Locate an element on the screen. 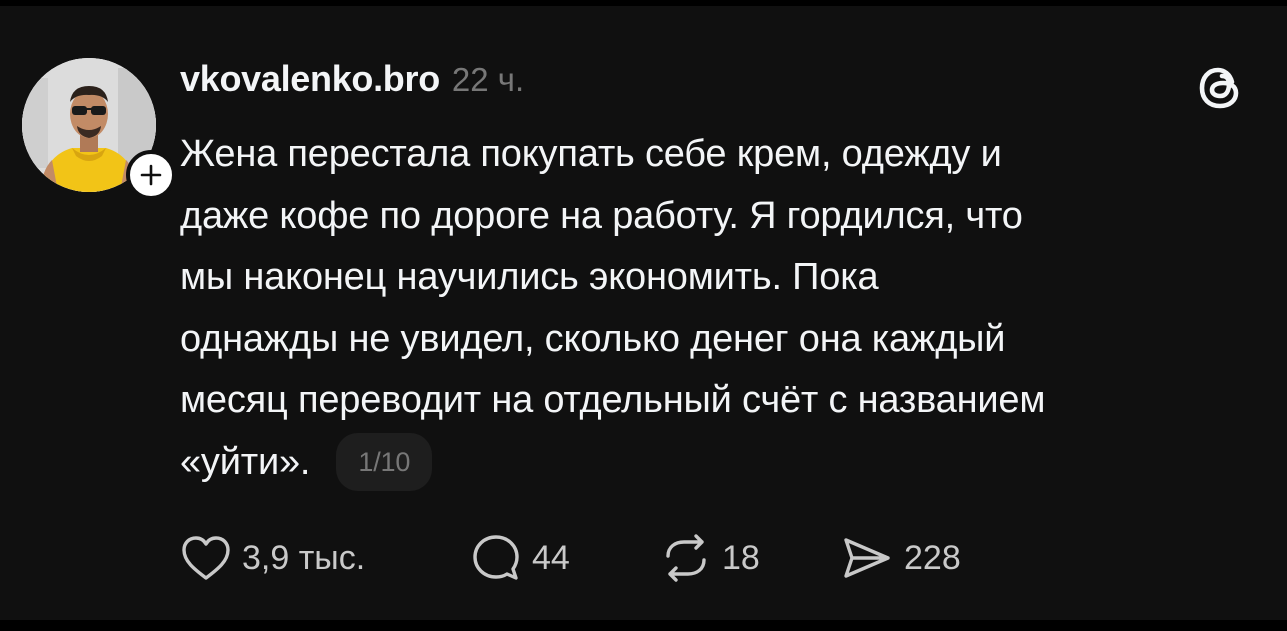 The image size is (1287, 631). share-count: 228 is located at coordinates (932, 557).